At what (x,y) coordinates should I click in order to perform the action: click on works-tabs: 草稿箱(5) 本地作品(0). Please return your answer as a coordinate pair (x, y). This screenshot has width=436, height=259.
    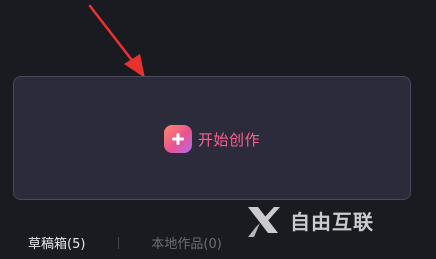
    Looking at the image, I should click on (125, 242).